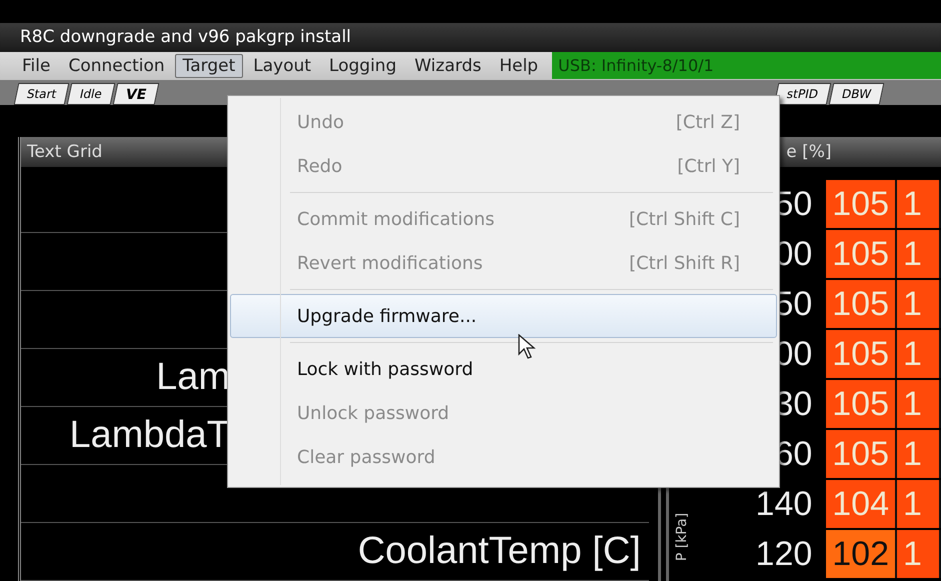 This screenshot has height=581, width=941. Describe the element at coordinates (856, 94) in the screenshot. I see `tab: DBW` at that location.